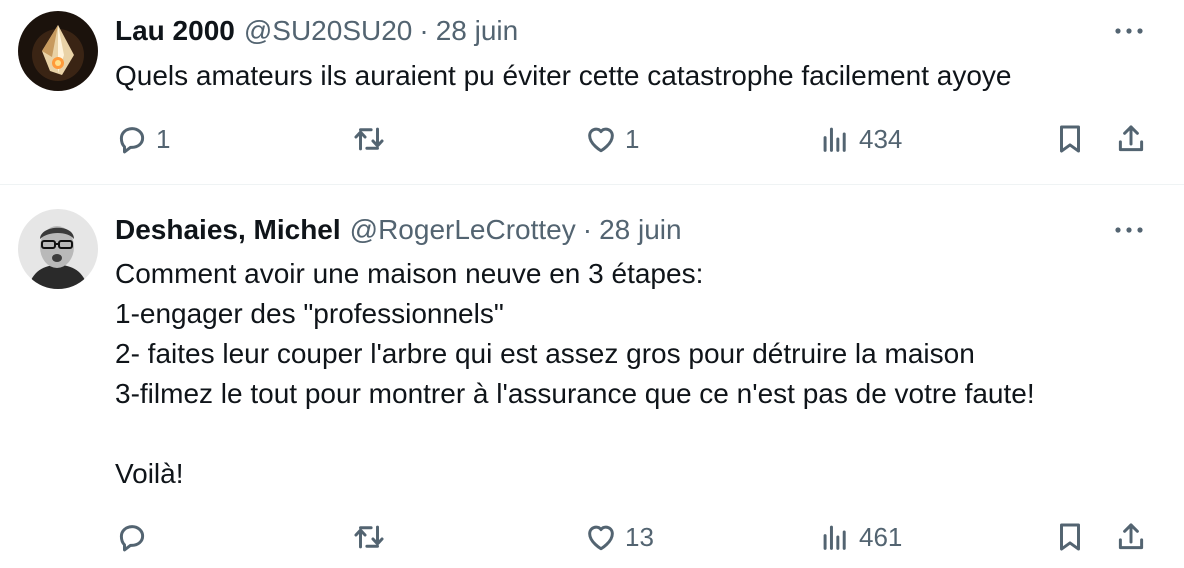 This screenshot has height=568, width=1184. I want to click on reply-count: 1, so click(163, 138).